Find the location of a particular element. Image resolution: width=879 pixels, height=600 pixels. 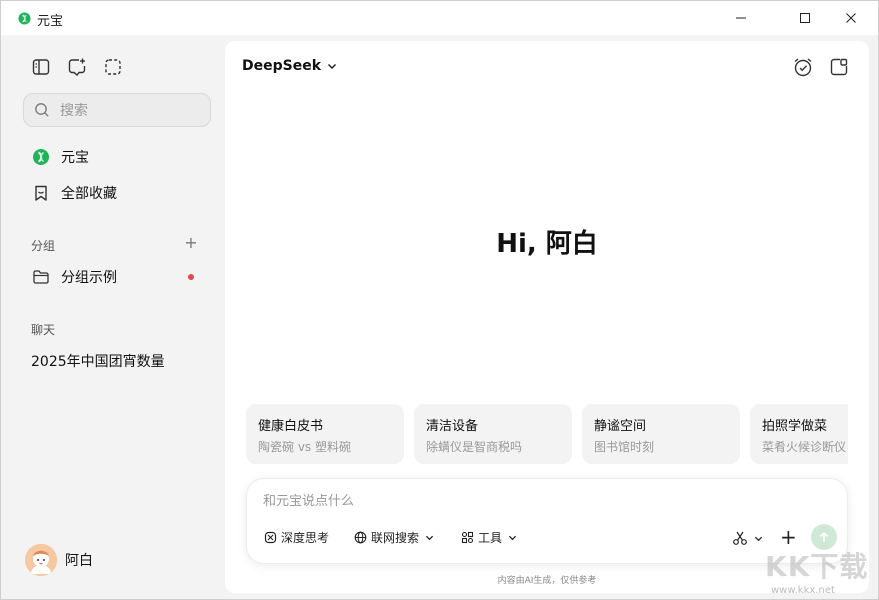

sidebar-item-favorites: 全部收藏 is located at coordinates (117, 193).